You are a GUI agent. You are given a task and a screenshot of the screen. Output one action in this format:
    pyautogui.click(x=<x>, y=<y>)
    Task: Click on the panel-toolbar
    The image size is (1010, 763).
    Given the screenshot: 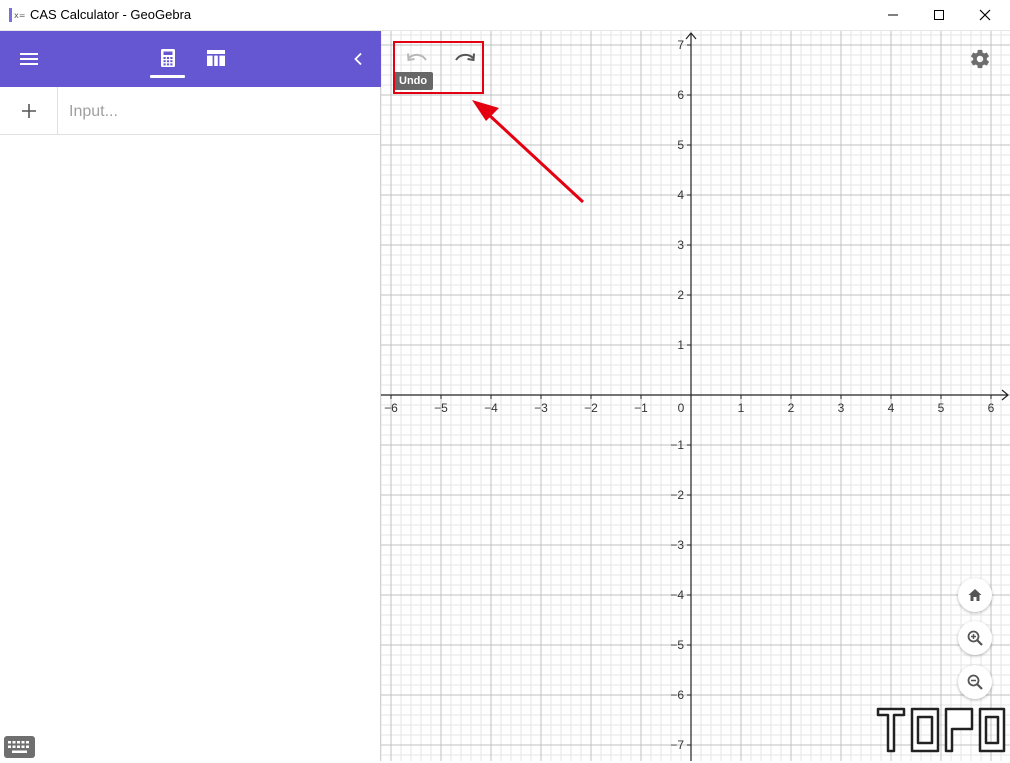 What is the action you would take?
    pyautogui.click(x=190, y=59)
    